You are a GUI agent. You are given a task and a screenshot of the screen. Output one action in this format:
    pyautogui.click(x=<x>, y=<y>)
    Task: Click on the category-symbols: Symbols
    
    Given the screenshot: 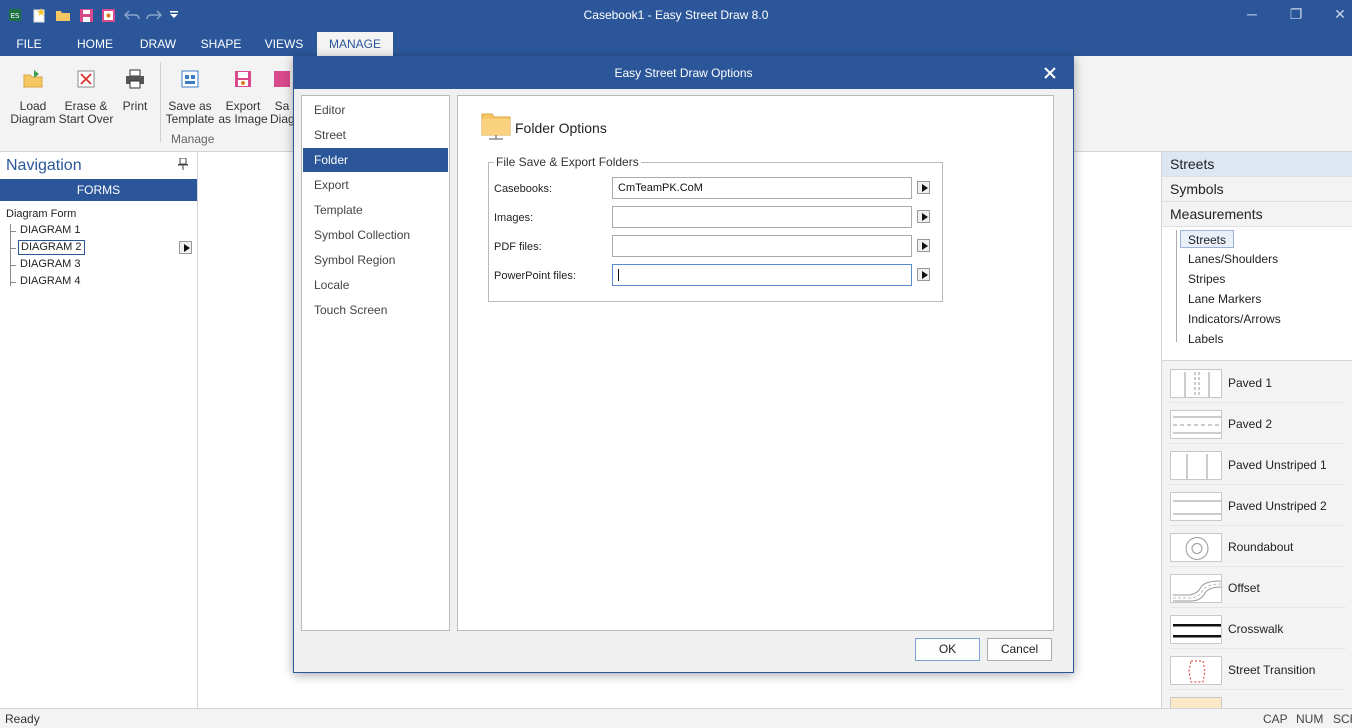 What is the action you would take?
    pyautogui.click(x=1257, y=189)
    